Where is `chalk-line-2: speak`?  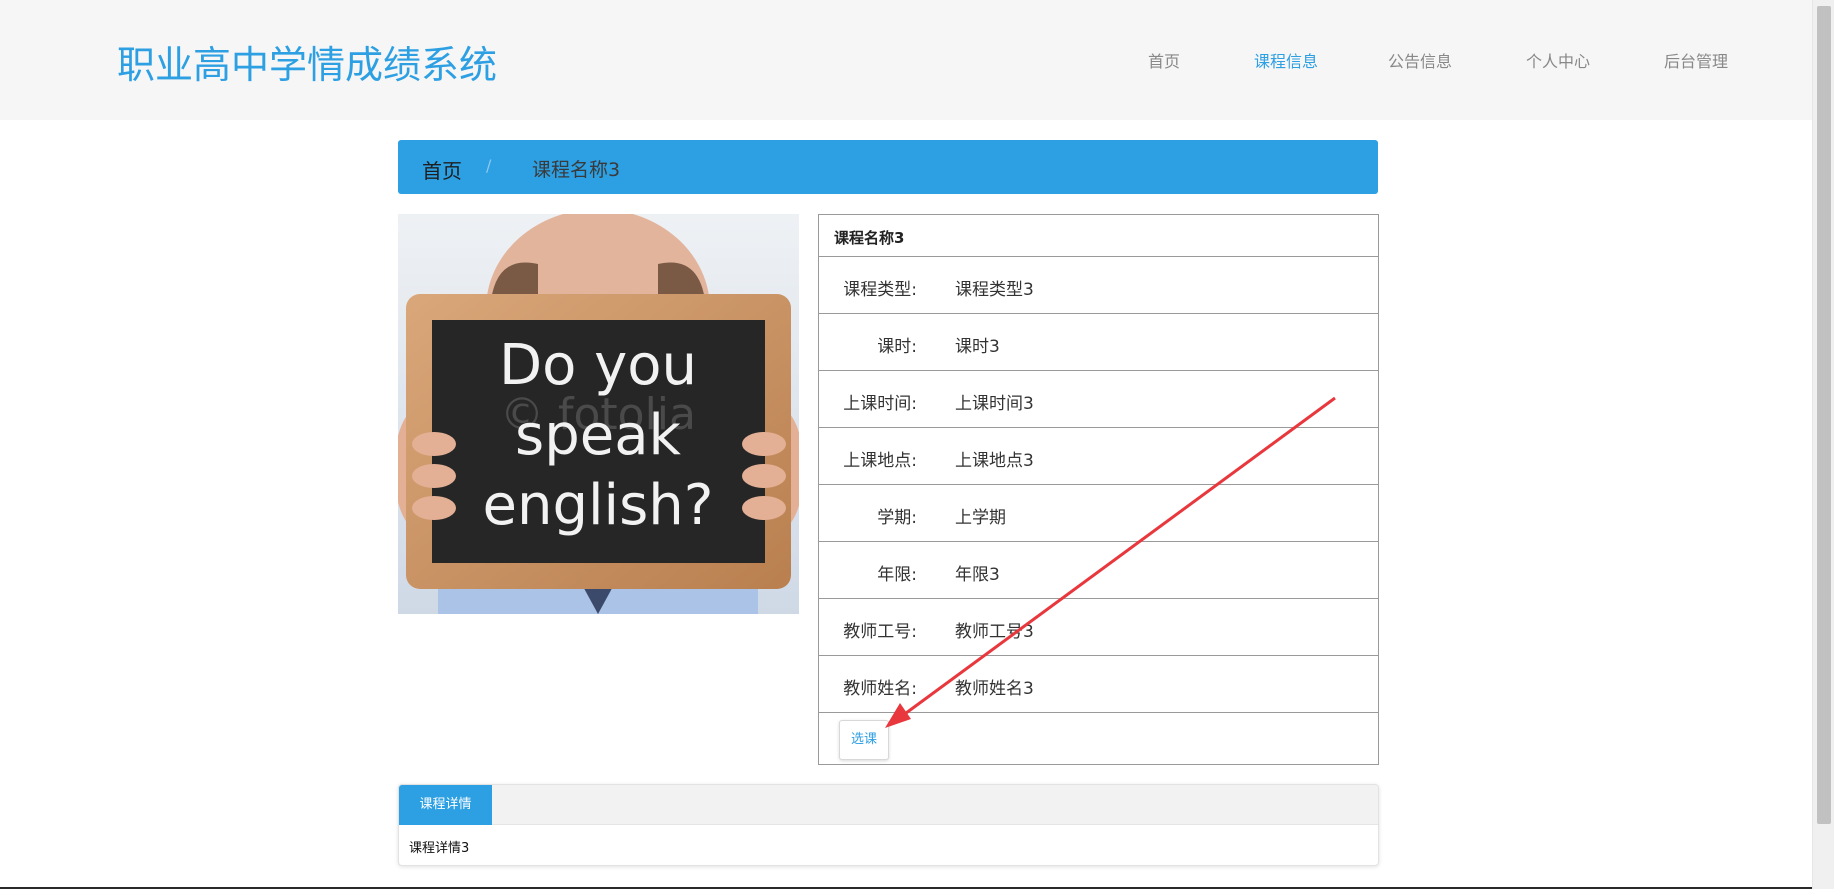
chalk-line-2: speak is located at coordinates (598, 435).